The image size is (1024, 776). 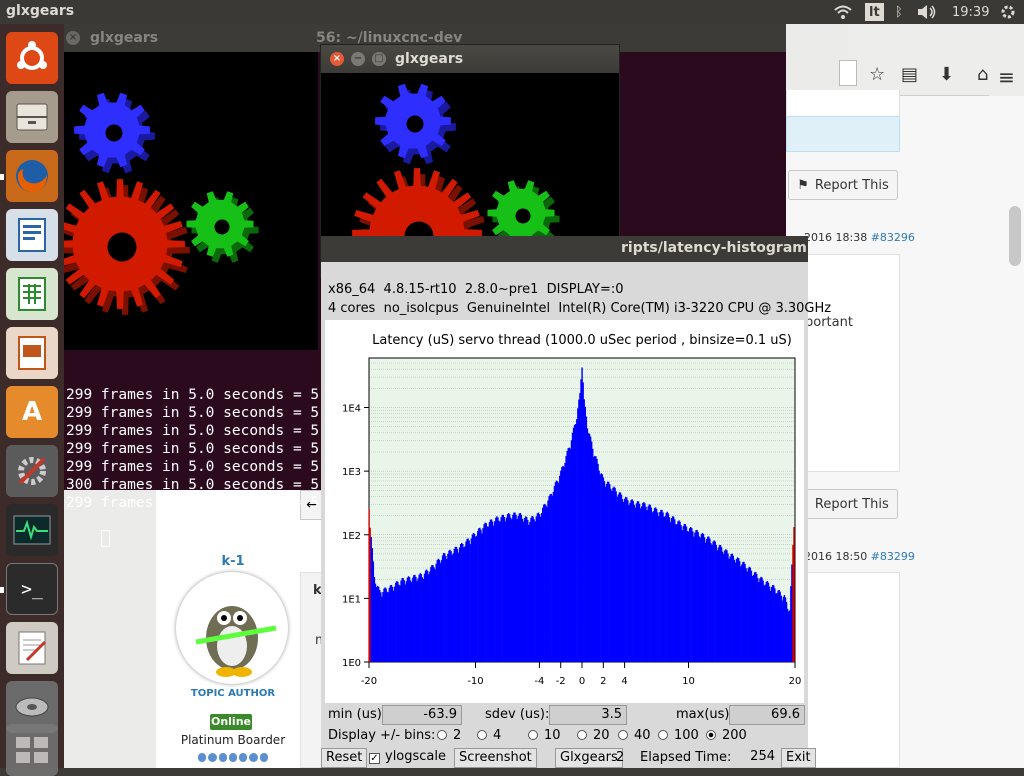 What do you see at coordinates (369, 681) in the screenshot?
I see `x-tick-label: -20` at bounding box center [369, 681].